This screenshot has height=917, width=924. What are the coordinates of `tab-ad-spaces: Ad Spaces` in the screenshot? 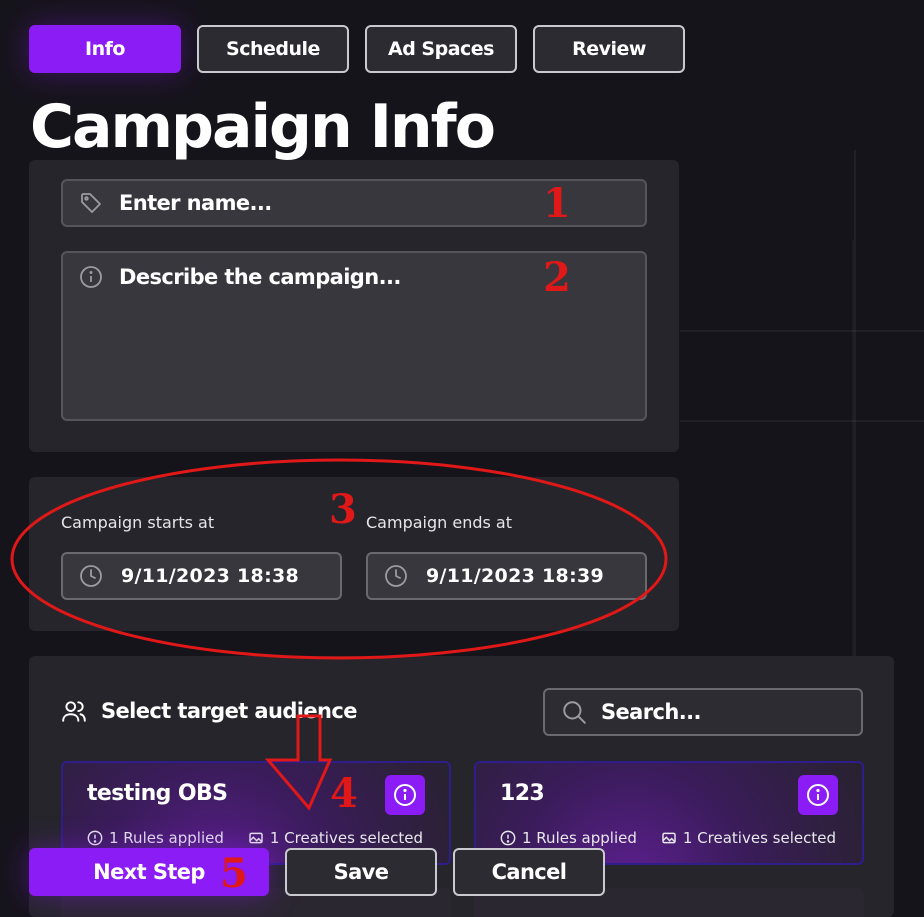 It's located at (441, 49).